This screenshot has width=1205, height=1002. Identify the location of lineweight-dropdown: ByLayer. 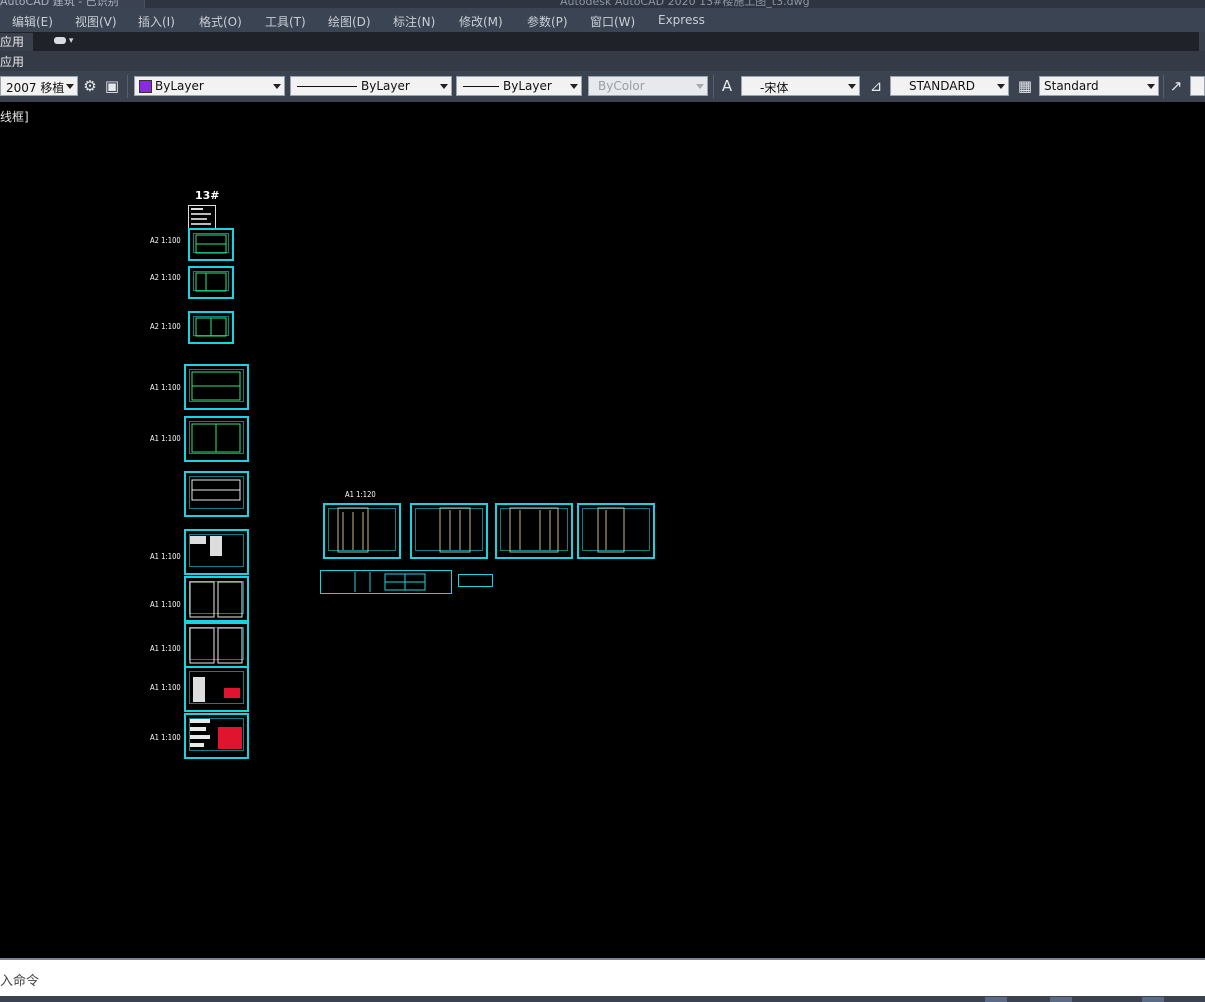
(519, 86).